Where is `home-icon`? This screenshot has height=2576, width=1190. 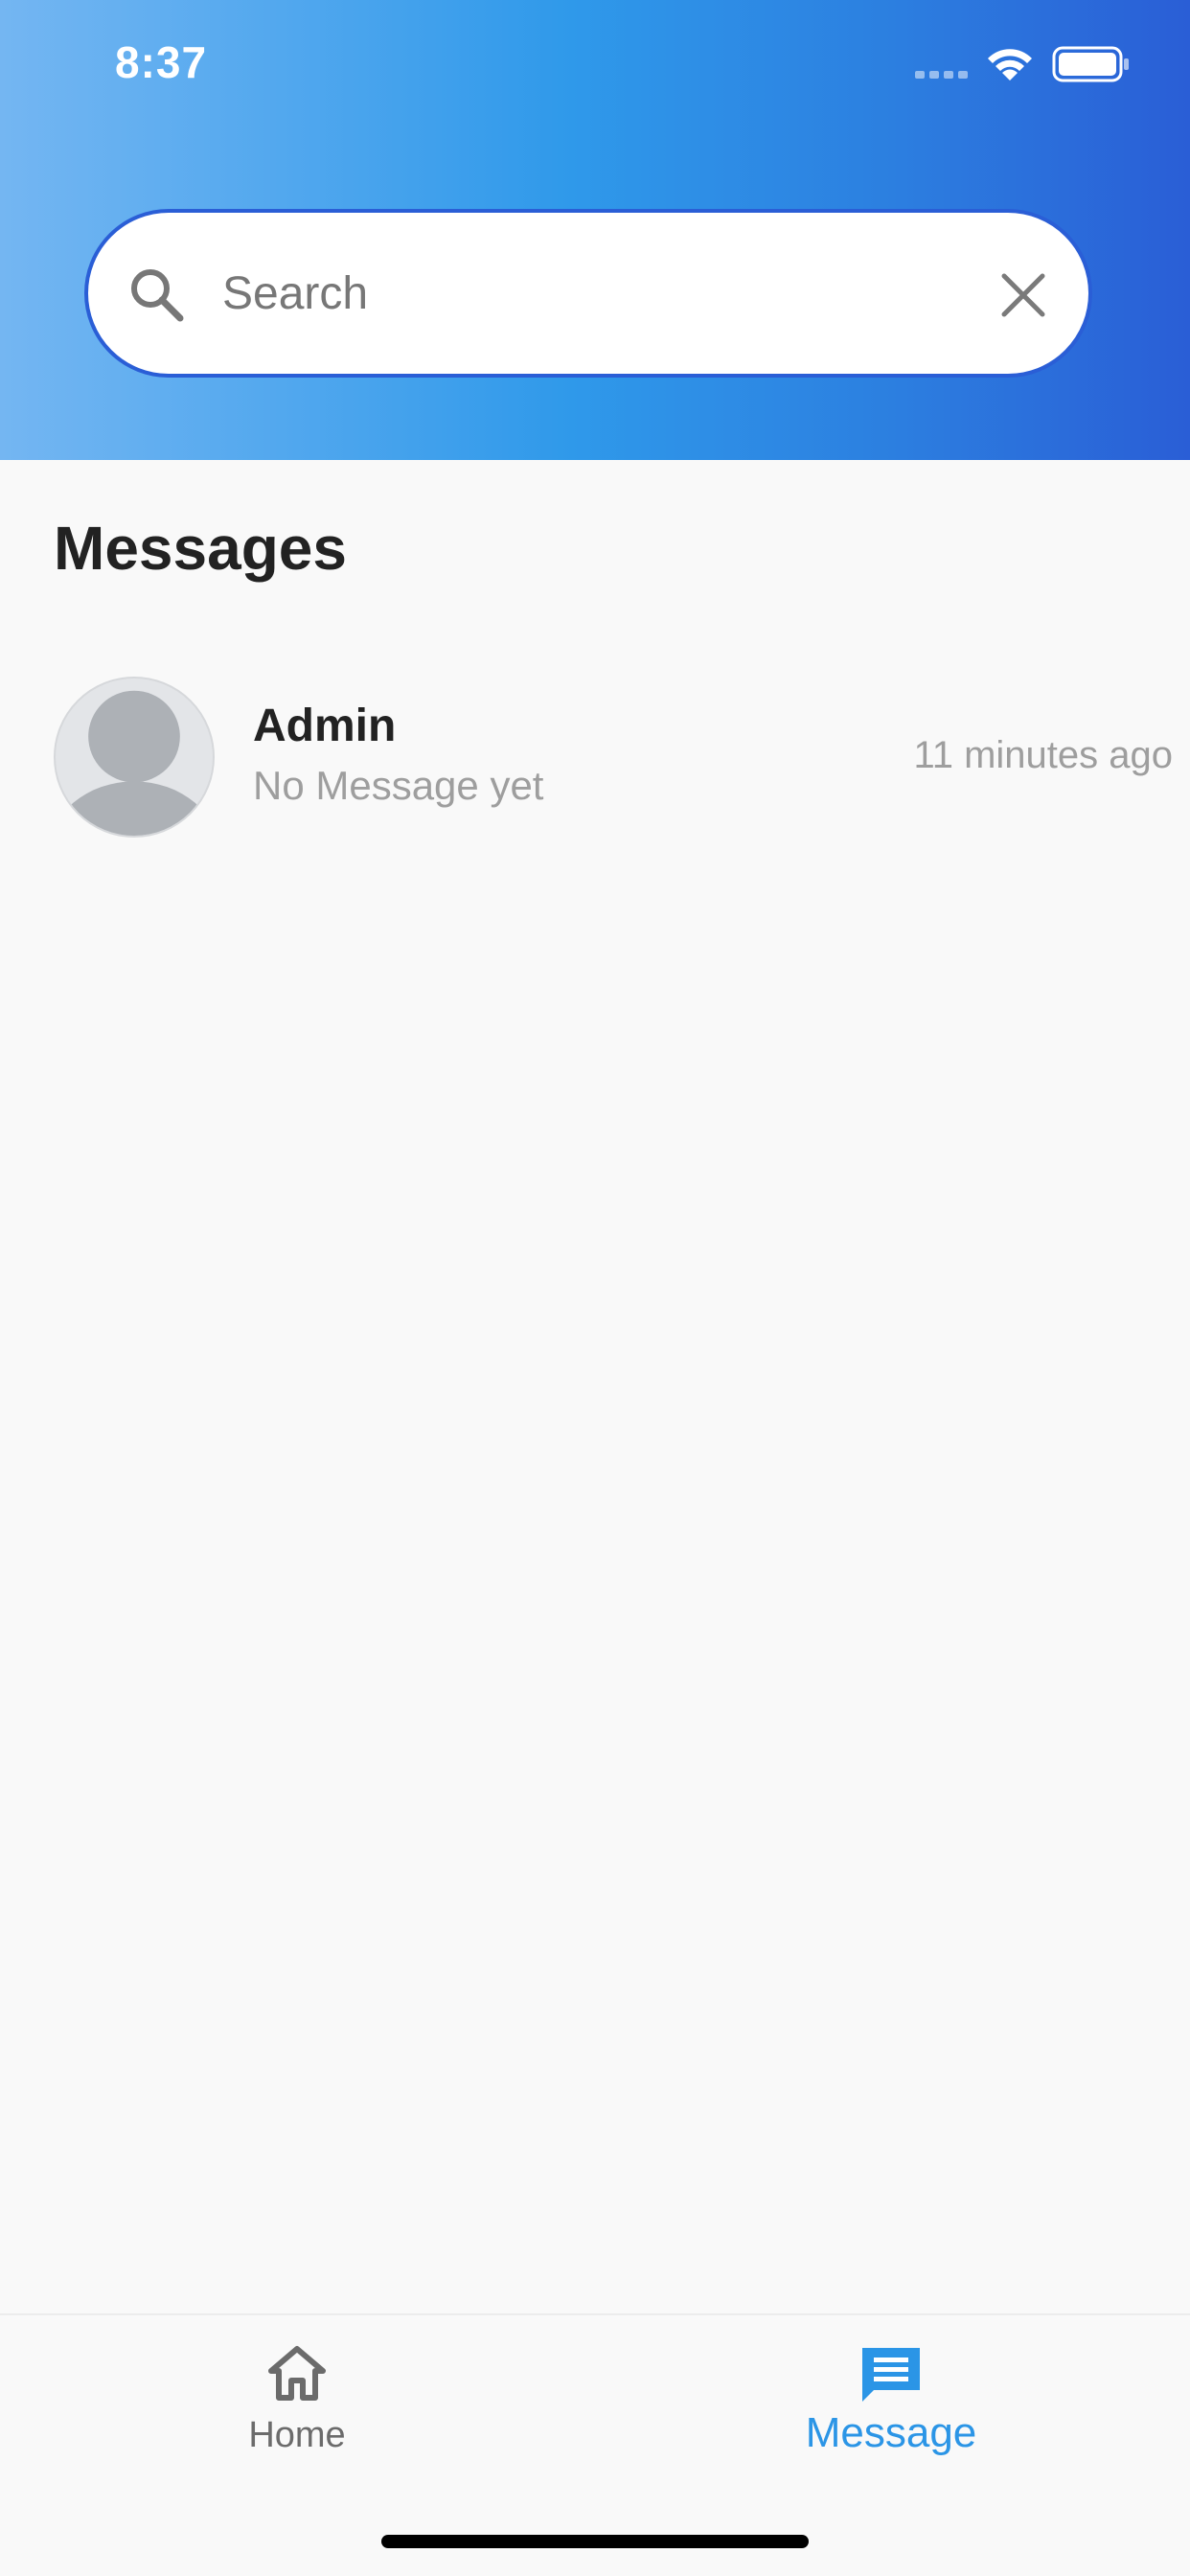
home-icon is located at coordinates (297, 2373).